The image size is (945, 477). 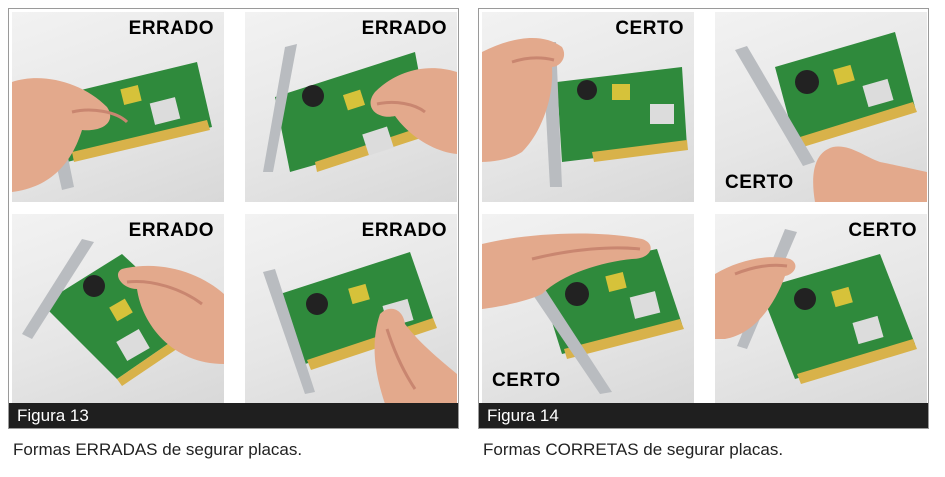 What do you see at coordinates (118, 107) in the screenshot?
I see `photo-wrong-1: ERRADO` at bounding box center [118, 107].